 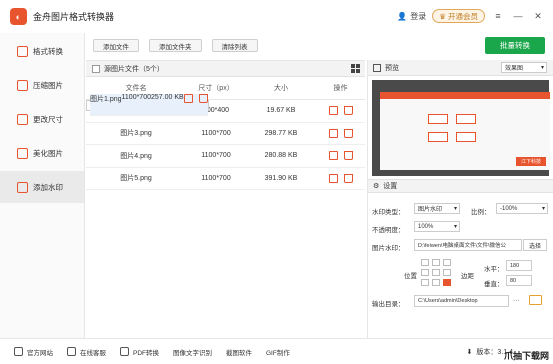 What do you see at coordinates (134, 69) in the screenshot?
I see `file-list-title: 源图片文件（5个）` at bounding box center [134, 69].